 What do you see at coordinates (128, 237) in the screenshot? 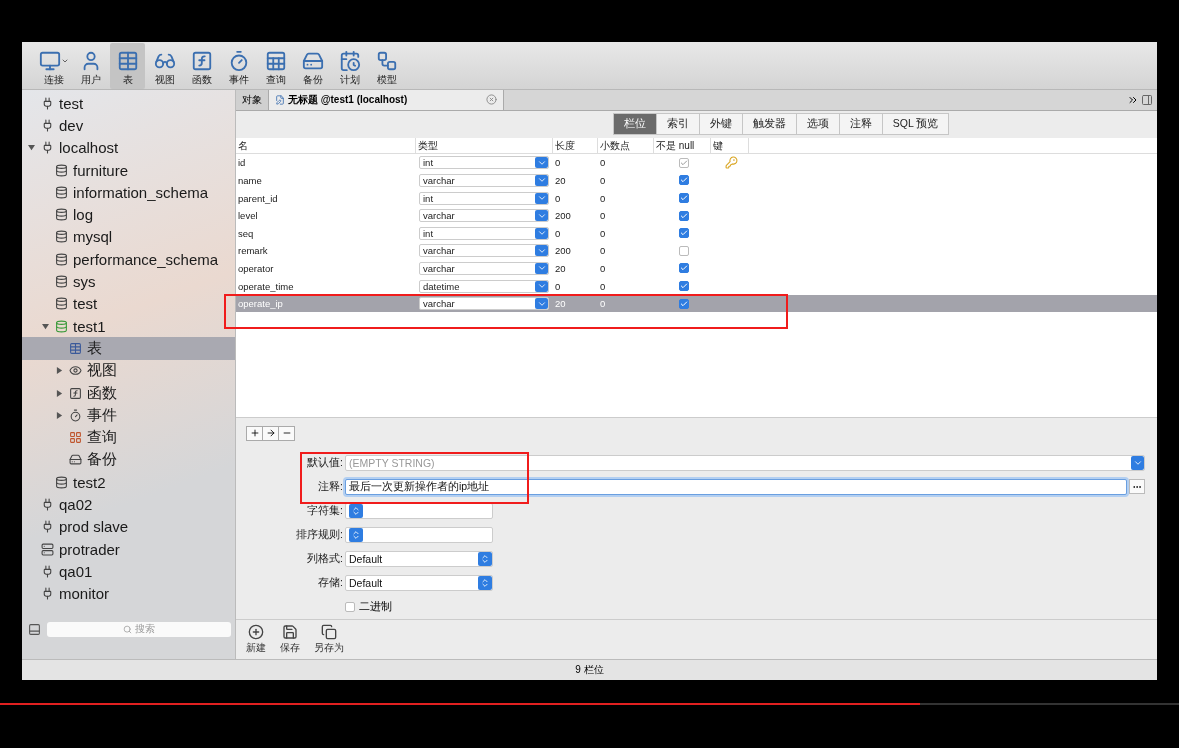
I see `tree-item: mysql` at bounding box center [128, 237].